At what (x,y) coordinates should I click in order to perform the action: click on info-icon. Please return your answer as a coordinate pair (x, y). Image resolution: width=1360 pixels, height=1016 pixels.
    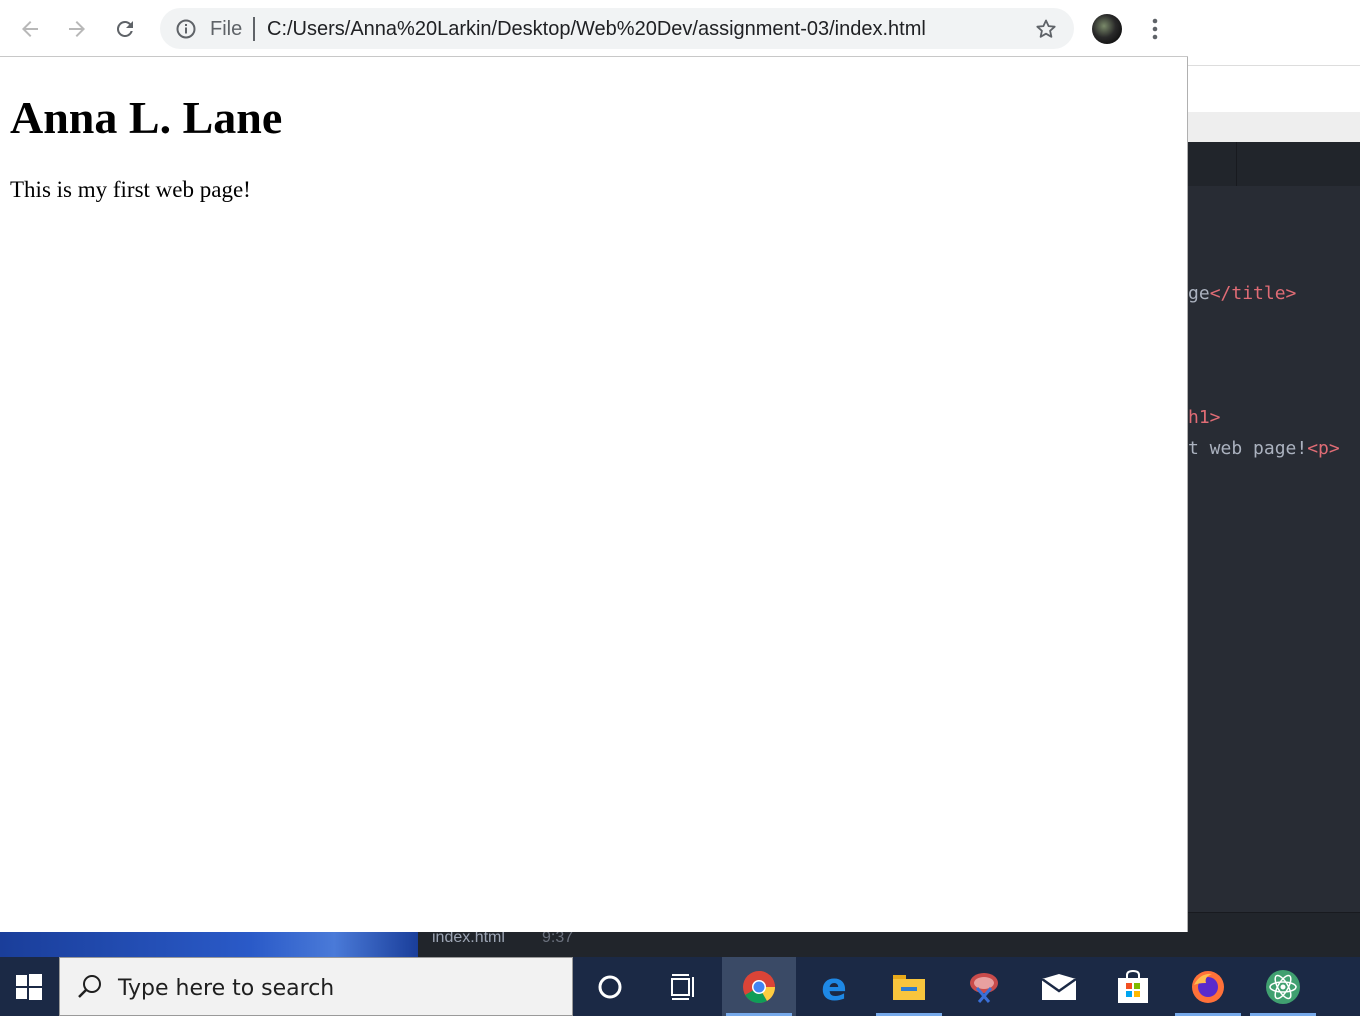
    Looking at the image, I should click on (186, 29).